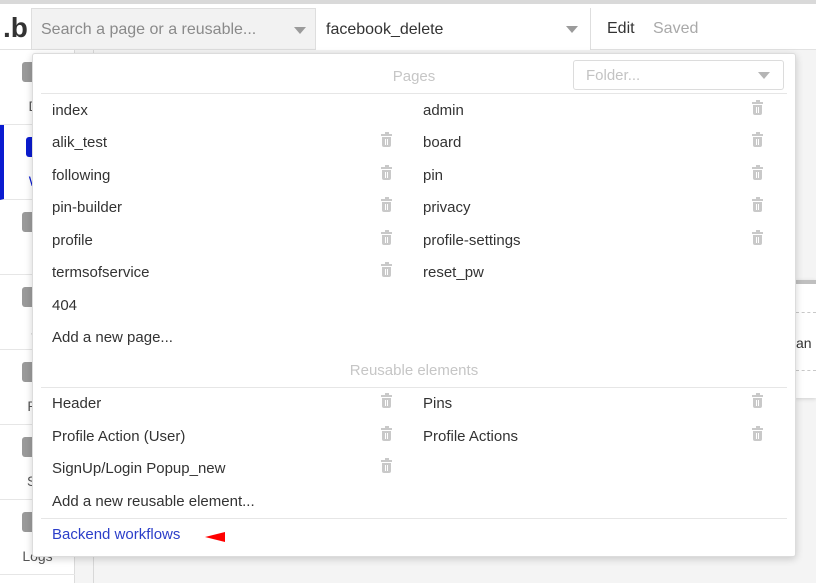 Image resolution: width=816 pixels, height=583 pixels. Describe the element at coordinates (595, 143) in the screenshot. I see `page-item: board` at that location.